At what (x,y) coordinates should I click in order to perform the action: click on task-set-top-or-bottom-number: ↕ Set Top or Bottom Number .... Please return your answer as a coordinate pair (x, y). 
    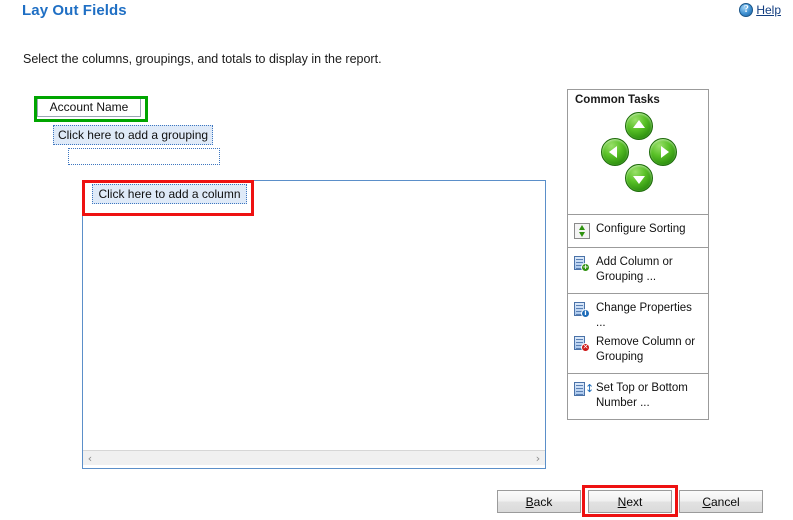
    Looking at the image, I should click on (638, 396).